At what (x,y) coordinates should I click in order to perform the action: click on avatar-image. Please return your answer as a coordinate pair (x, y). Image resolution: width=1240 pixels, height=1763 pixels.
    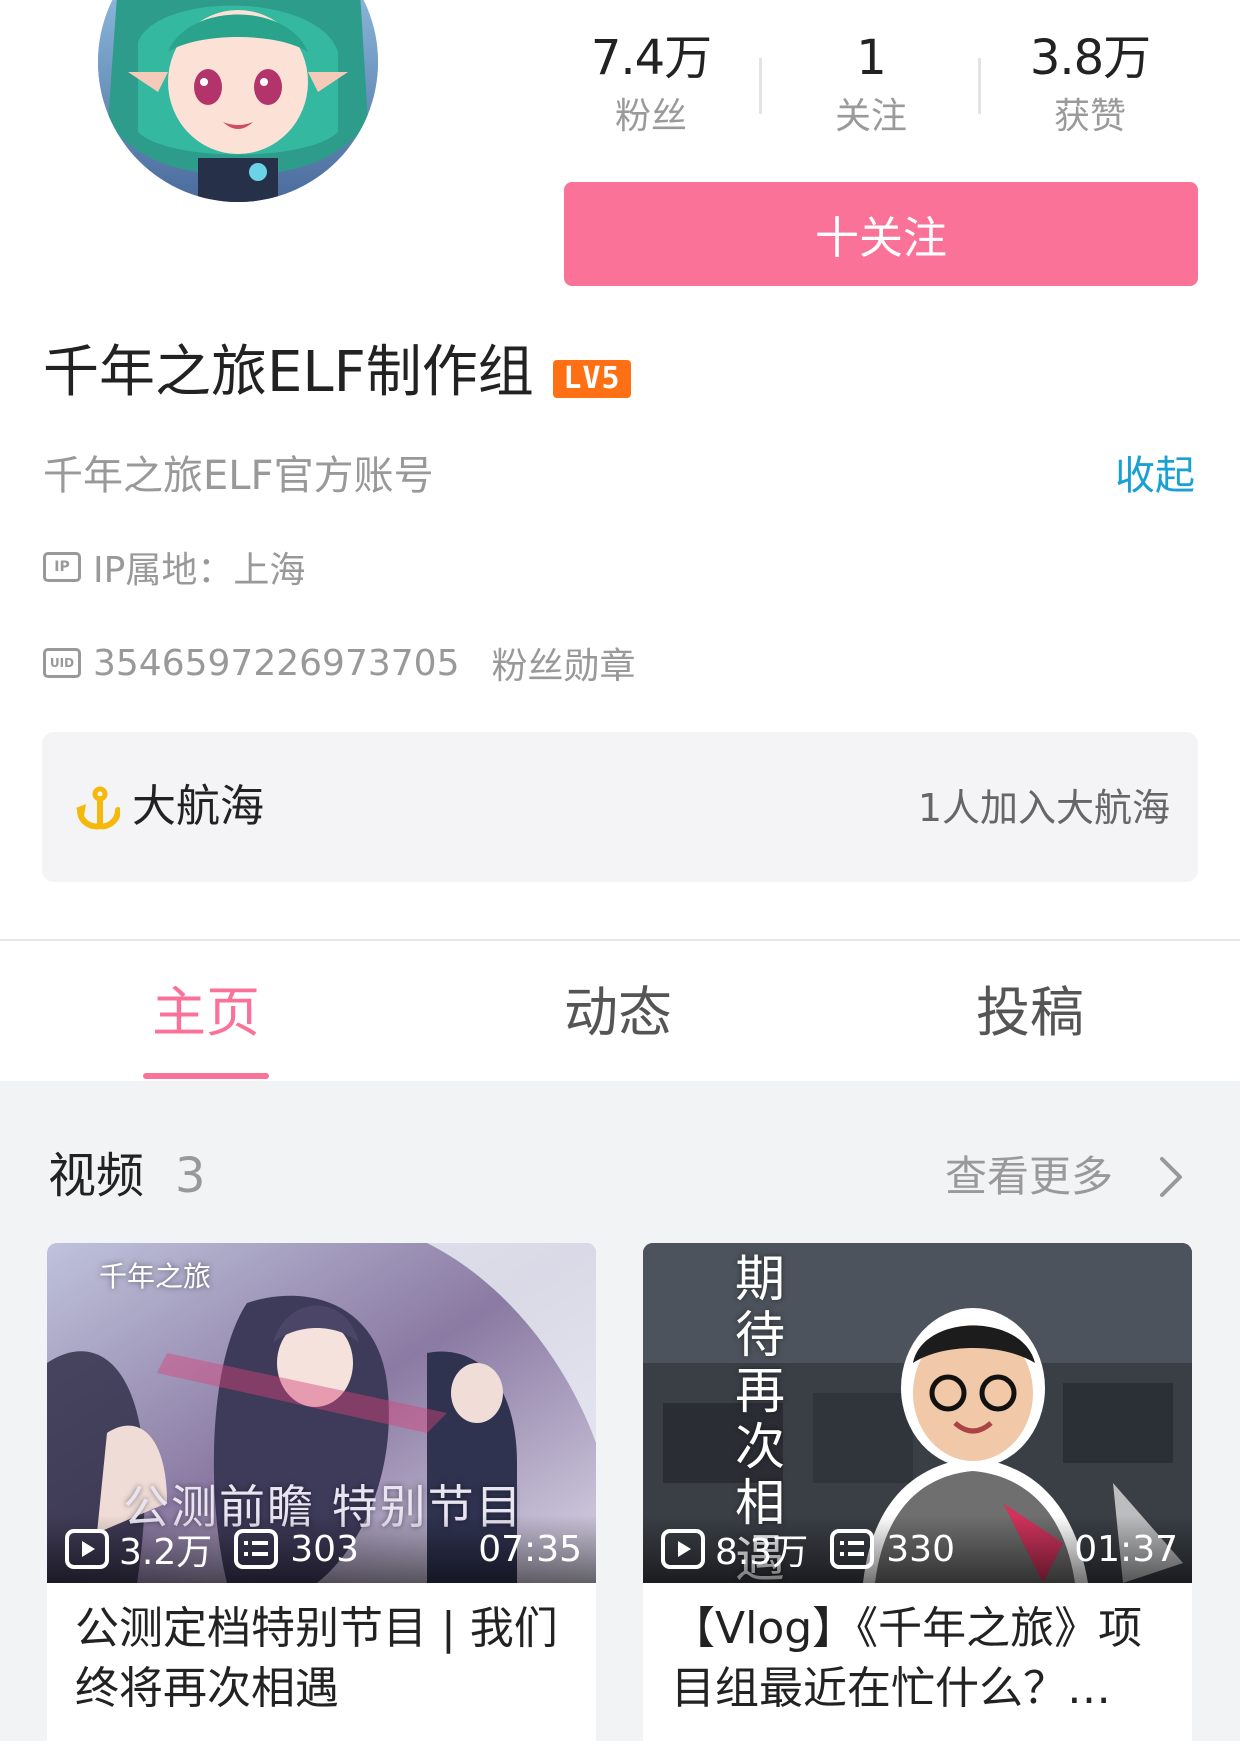
    Looking at the image, I should click on (238, 101).